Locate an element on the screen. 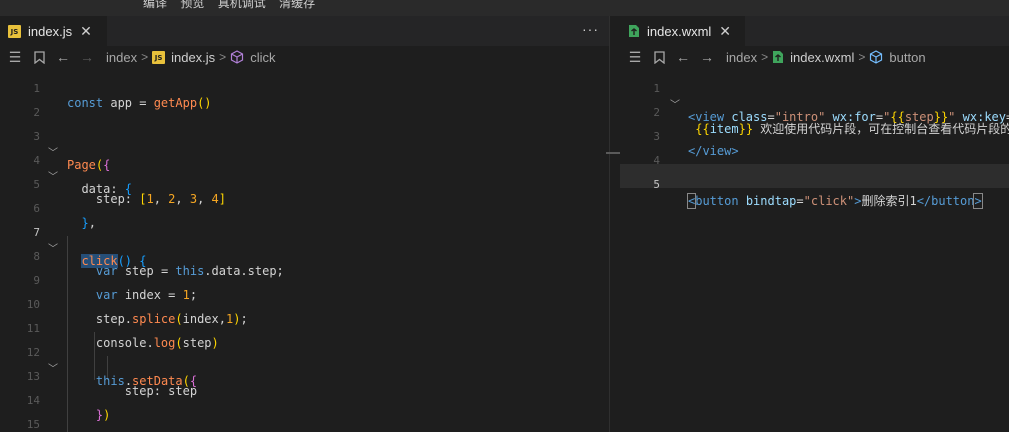  line-number: 5 is located at coordinates (656, 184).